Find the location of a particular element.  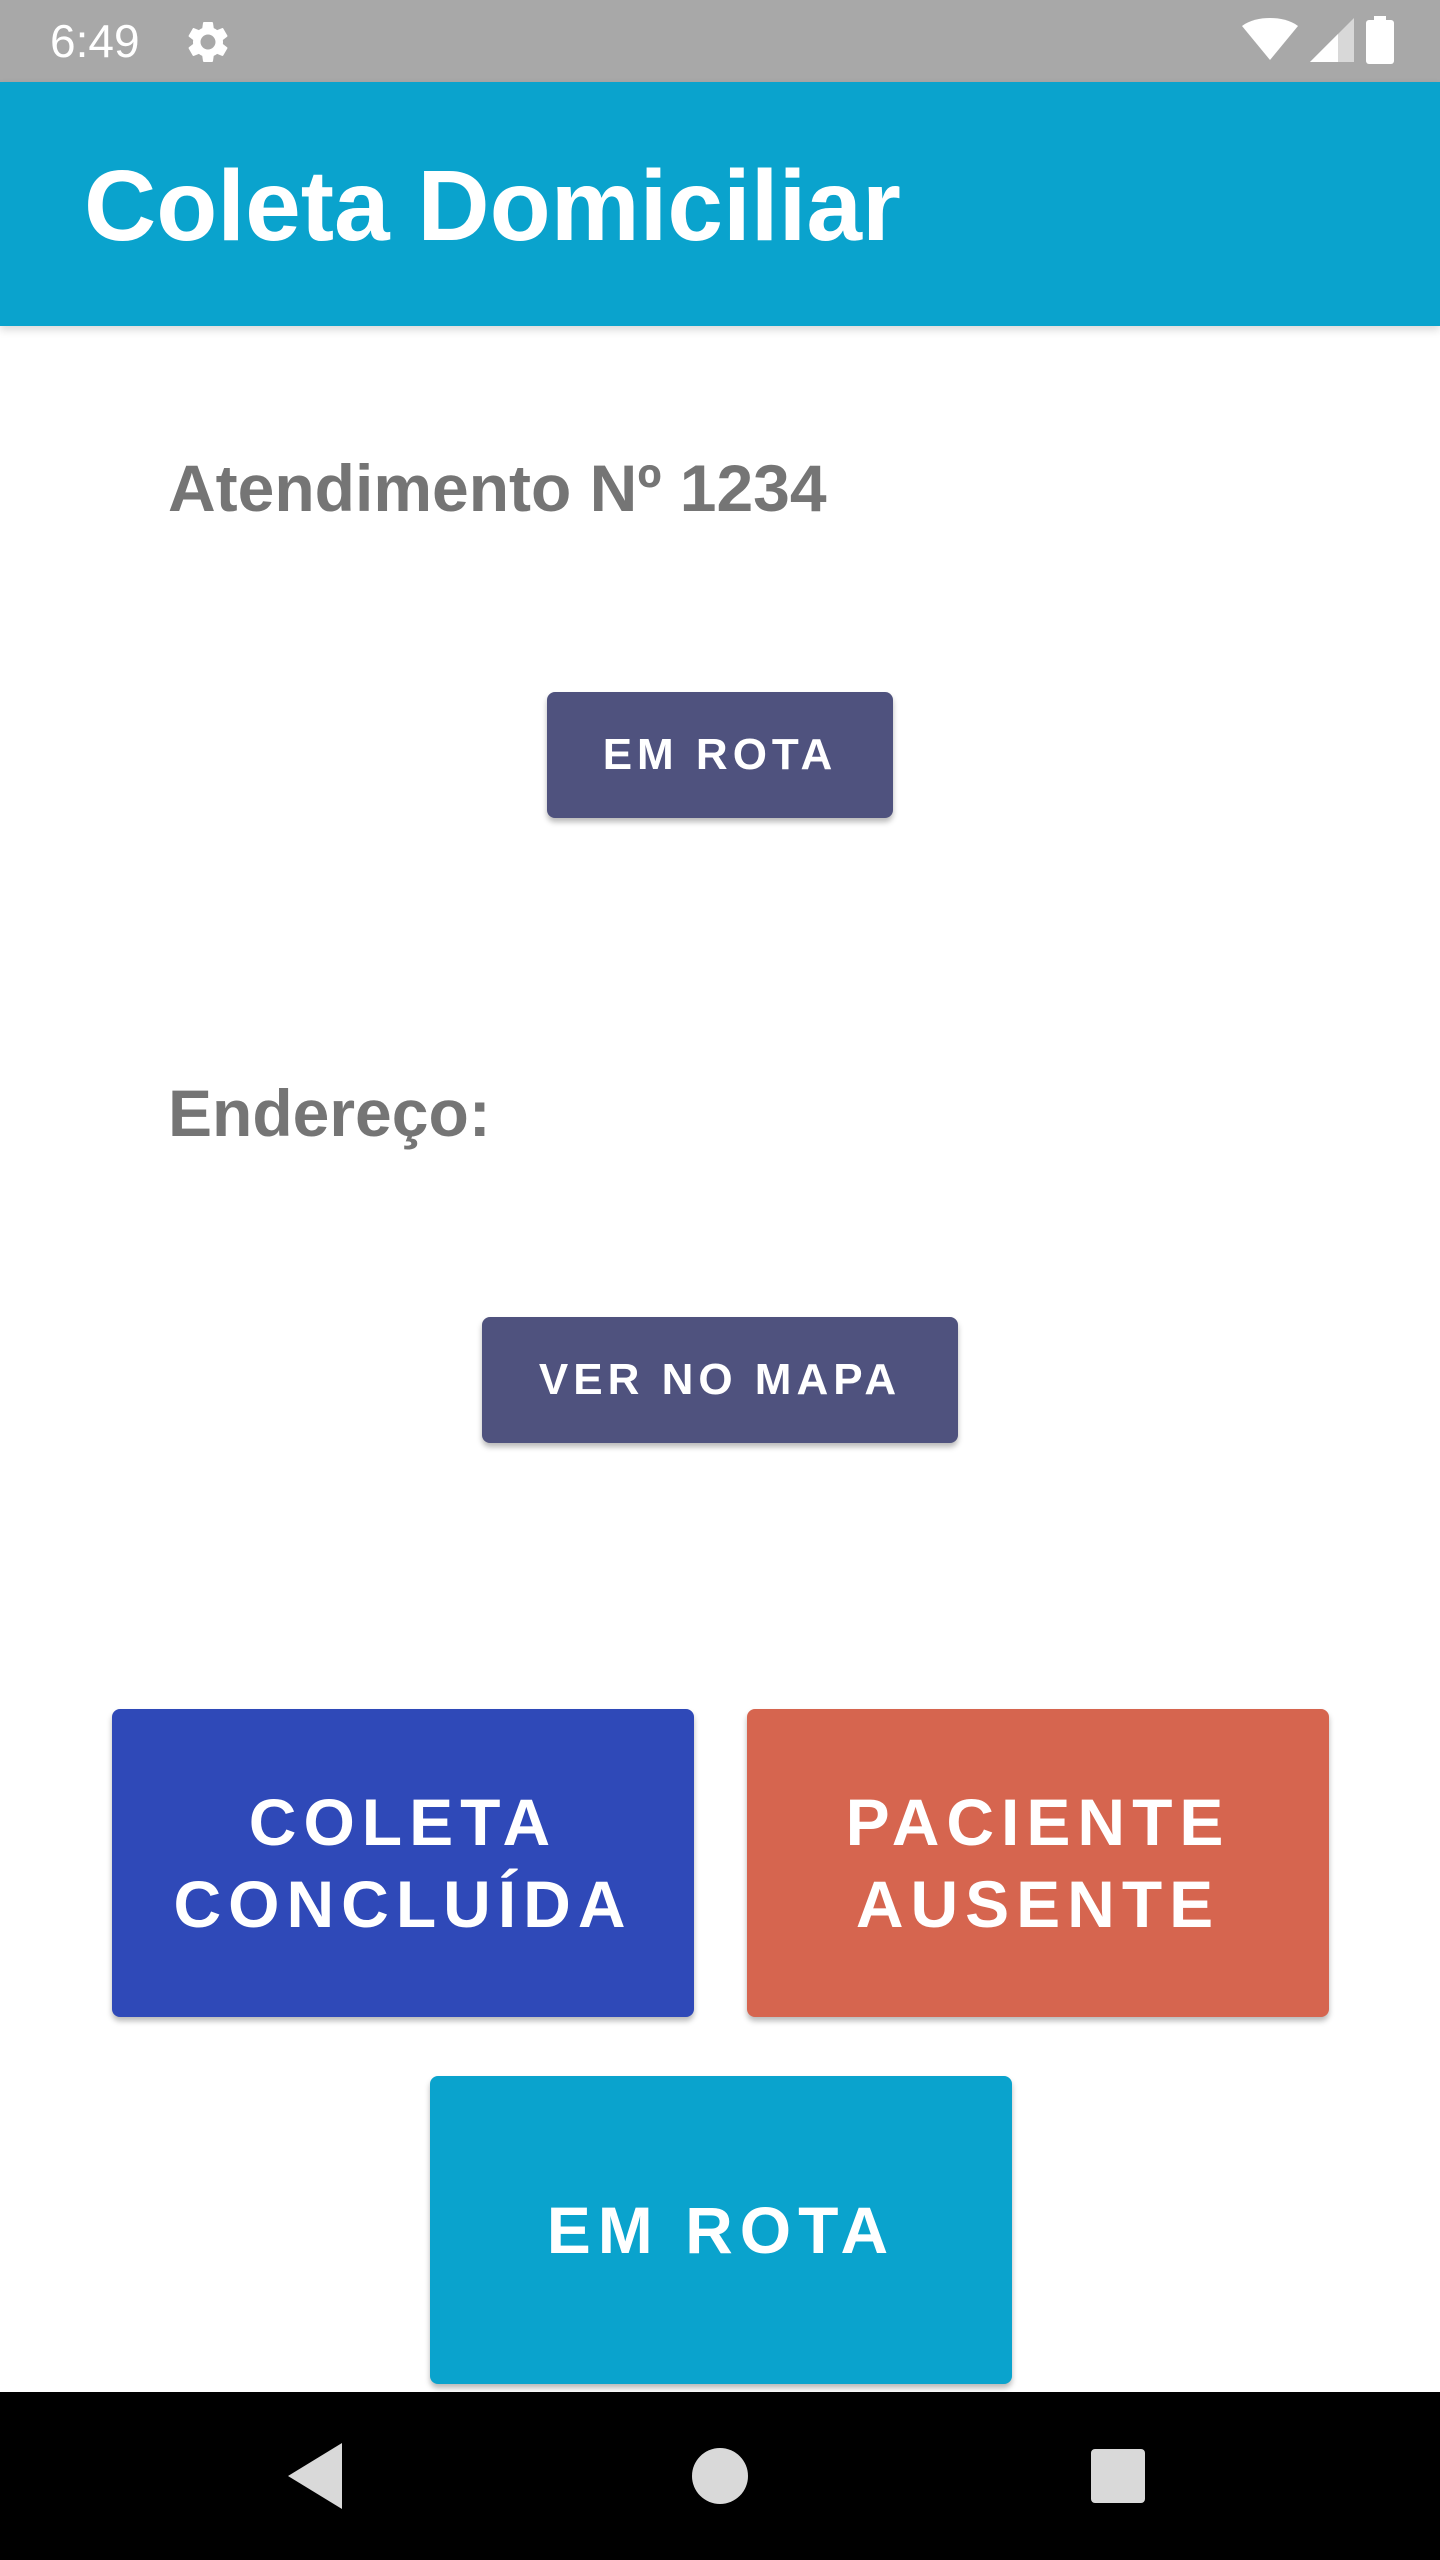

collection-completed-button: COLETA CONCLUÍDA is located at coordinates (403, 1863).